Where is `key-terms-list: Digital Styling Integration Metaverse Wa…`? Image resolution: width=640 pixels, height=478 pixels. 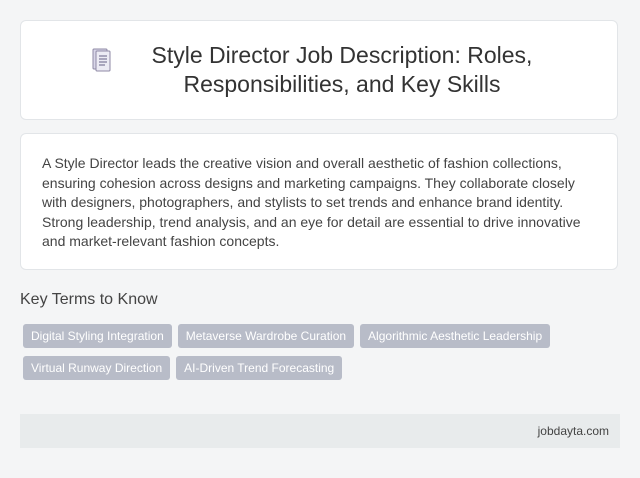
key-terms-list: Digital Styling Integration Metaverse Wa… is located at coordinates (303, 356).